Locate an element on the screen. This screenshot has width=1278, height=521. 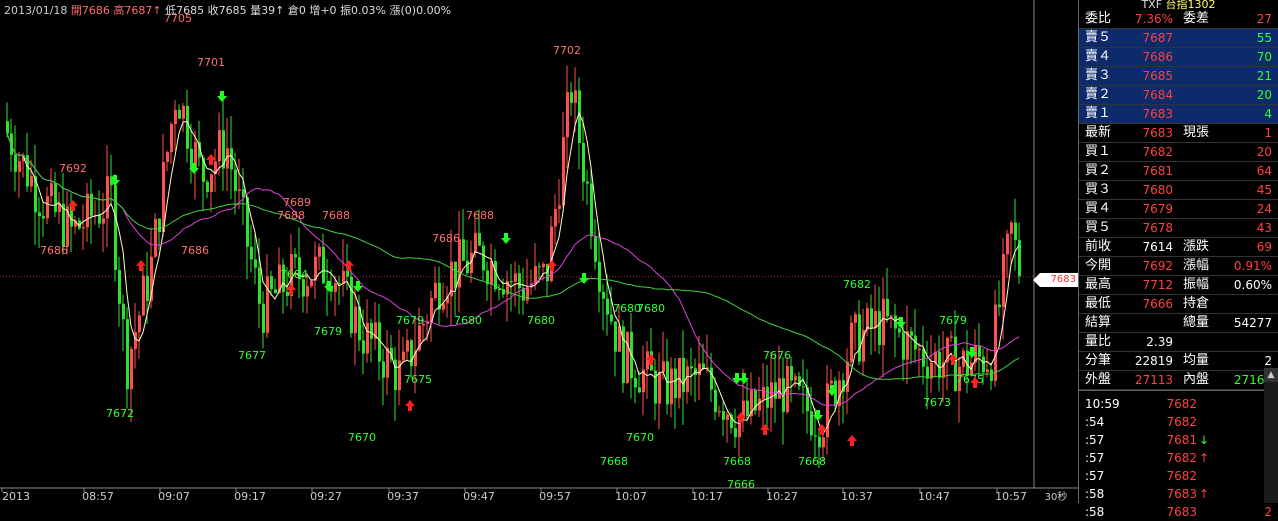
ask-row: 賣２ 7684 20 is located at coordinates (1178, 95).